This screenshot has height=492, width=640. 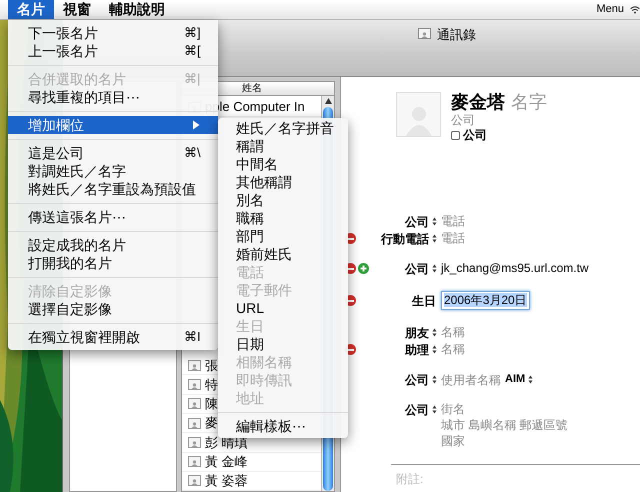 What do you see at coordinates (113, 217) in the screenshot?
I see `menu-item: 傳送這張名片⋯` at bounding box center [113, 217].